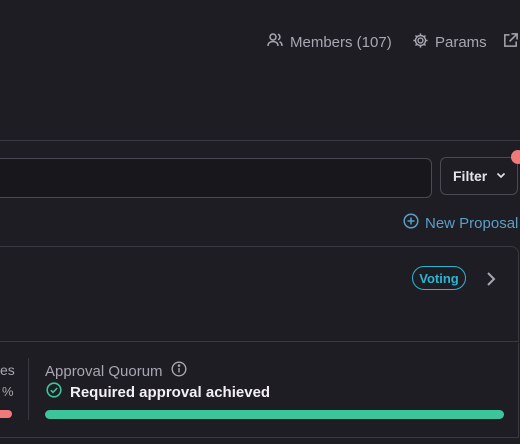  What do you see at coordinates (497, 176) in the screenshot?
I see `chevron-down-icon` at bounding box center [497, 176].